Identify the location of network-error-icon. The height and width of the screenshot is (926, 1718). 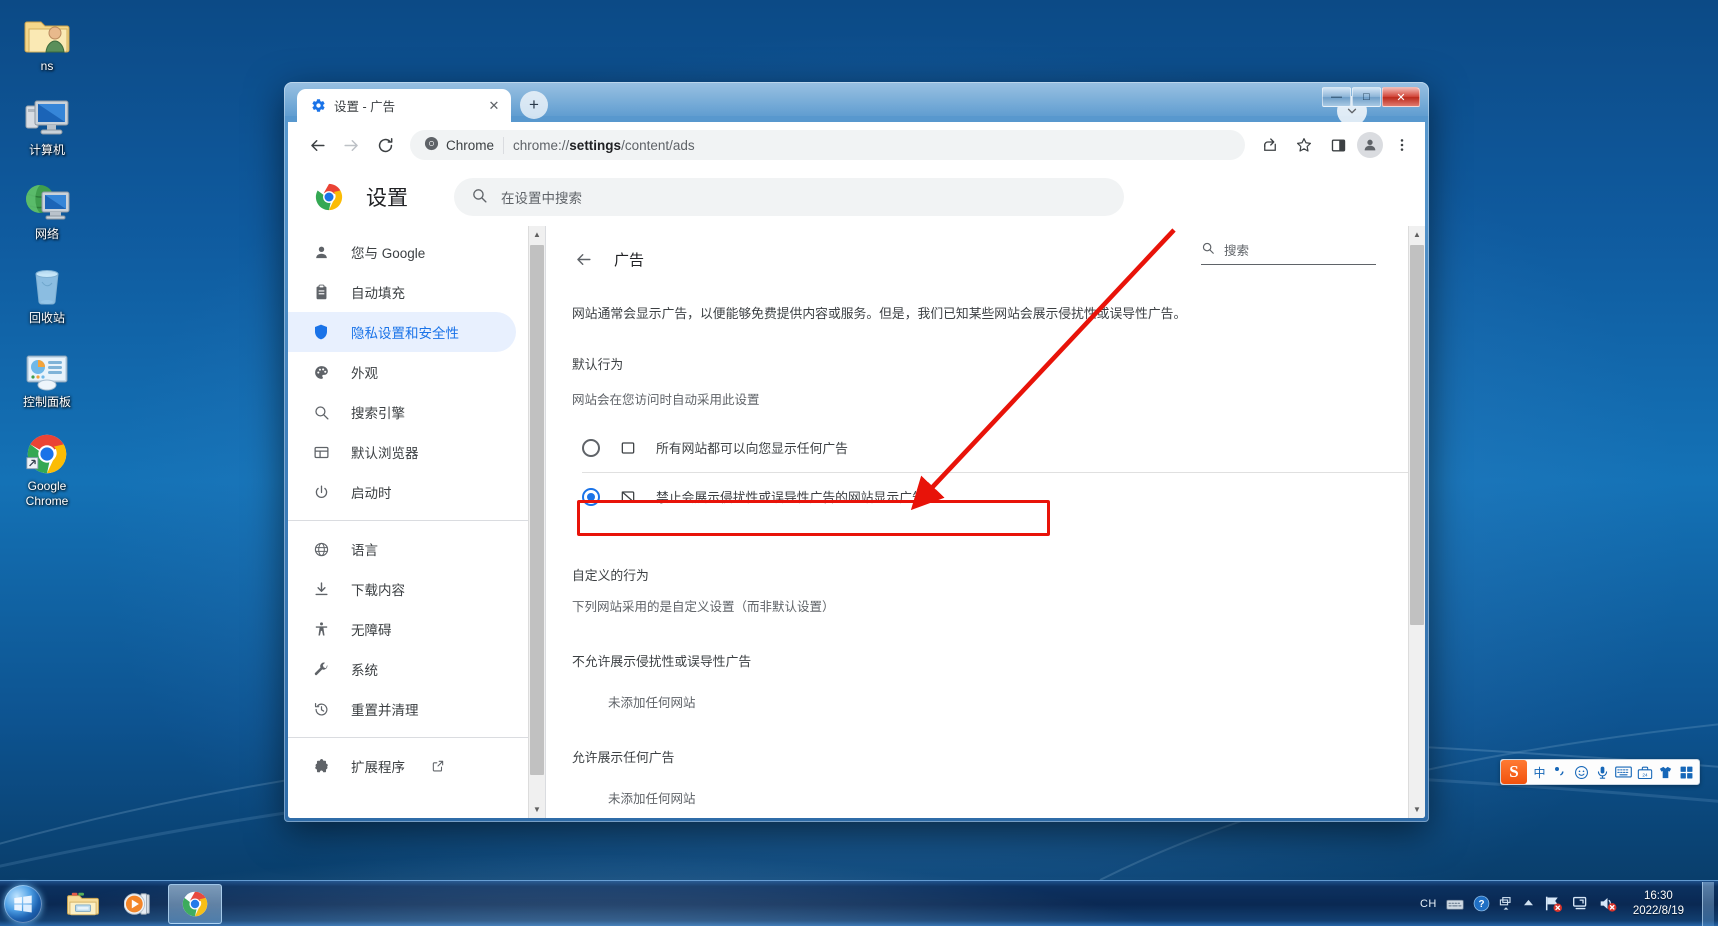
(1553, 903).